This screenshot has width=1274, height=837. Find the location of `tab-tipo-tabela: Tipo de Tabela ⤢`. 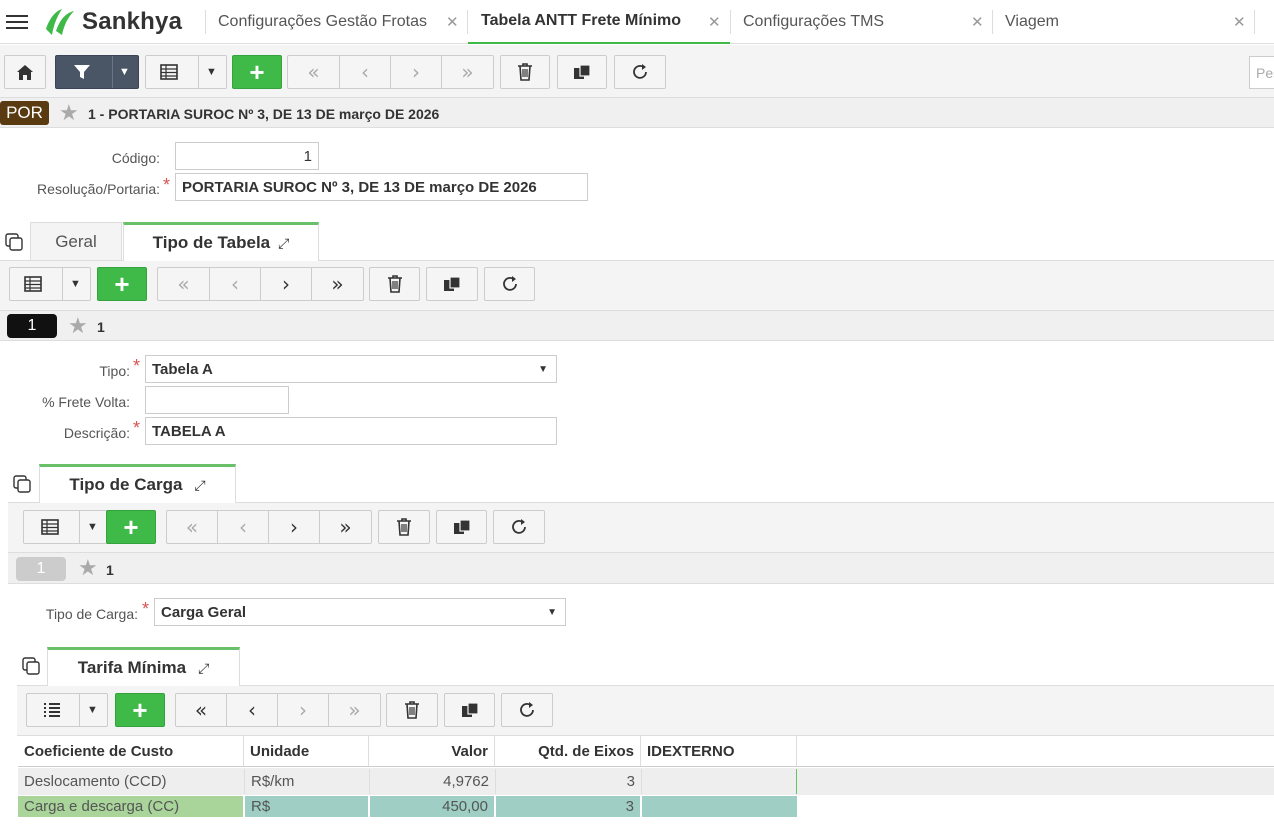

tab-tipo-tabela: Tipo de Tabela ⤢ is located at coordinates (221, 241).